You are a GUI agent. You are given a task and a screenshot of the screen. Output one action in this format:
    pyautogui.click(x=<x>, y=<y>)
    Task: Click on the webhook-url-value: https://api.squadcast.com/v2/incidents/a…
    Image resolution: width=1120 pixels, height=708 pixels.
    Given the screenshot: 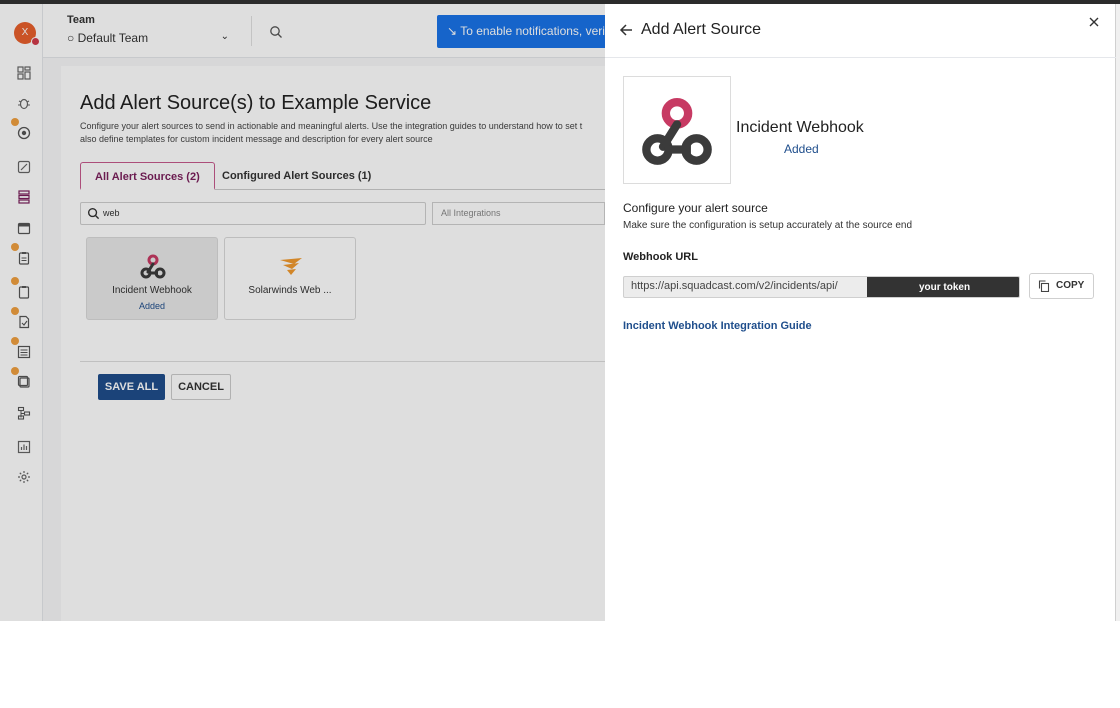 What is the action you would take?
    pyautogui.click(x=734, y=286)
    